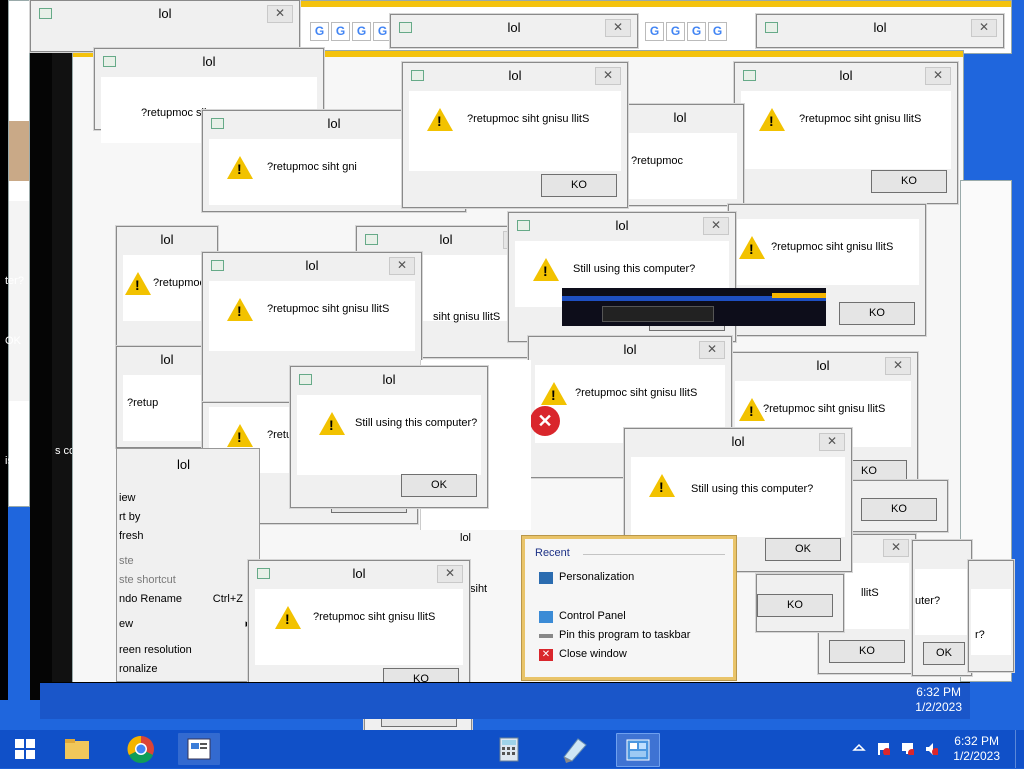 The width and height of the screenshot is (1024, 769). Describe the element at coordinates (188, 669) in the screenshot. I see `menu-item-personalize: ronalize` at that location.